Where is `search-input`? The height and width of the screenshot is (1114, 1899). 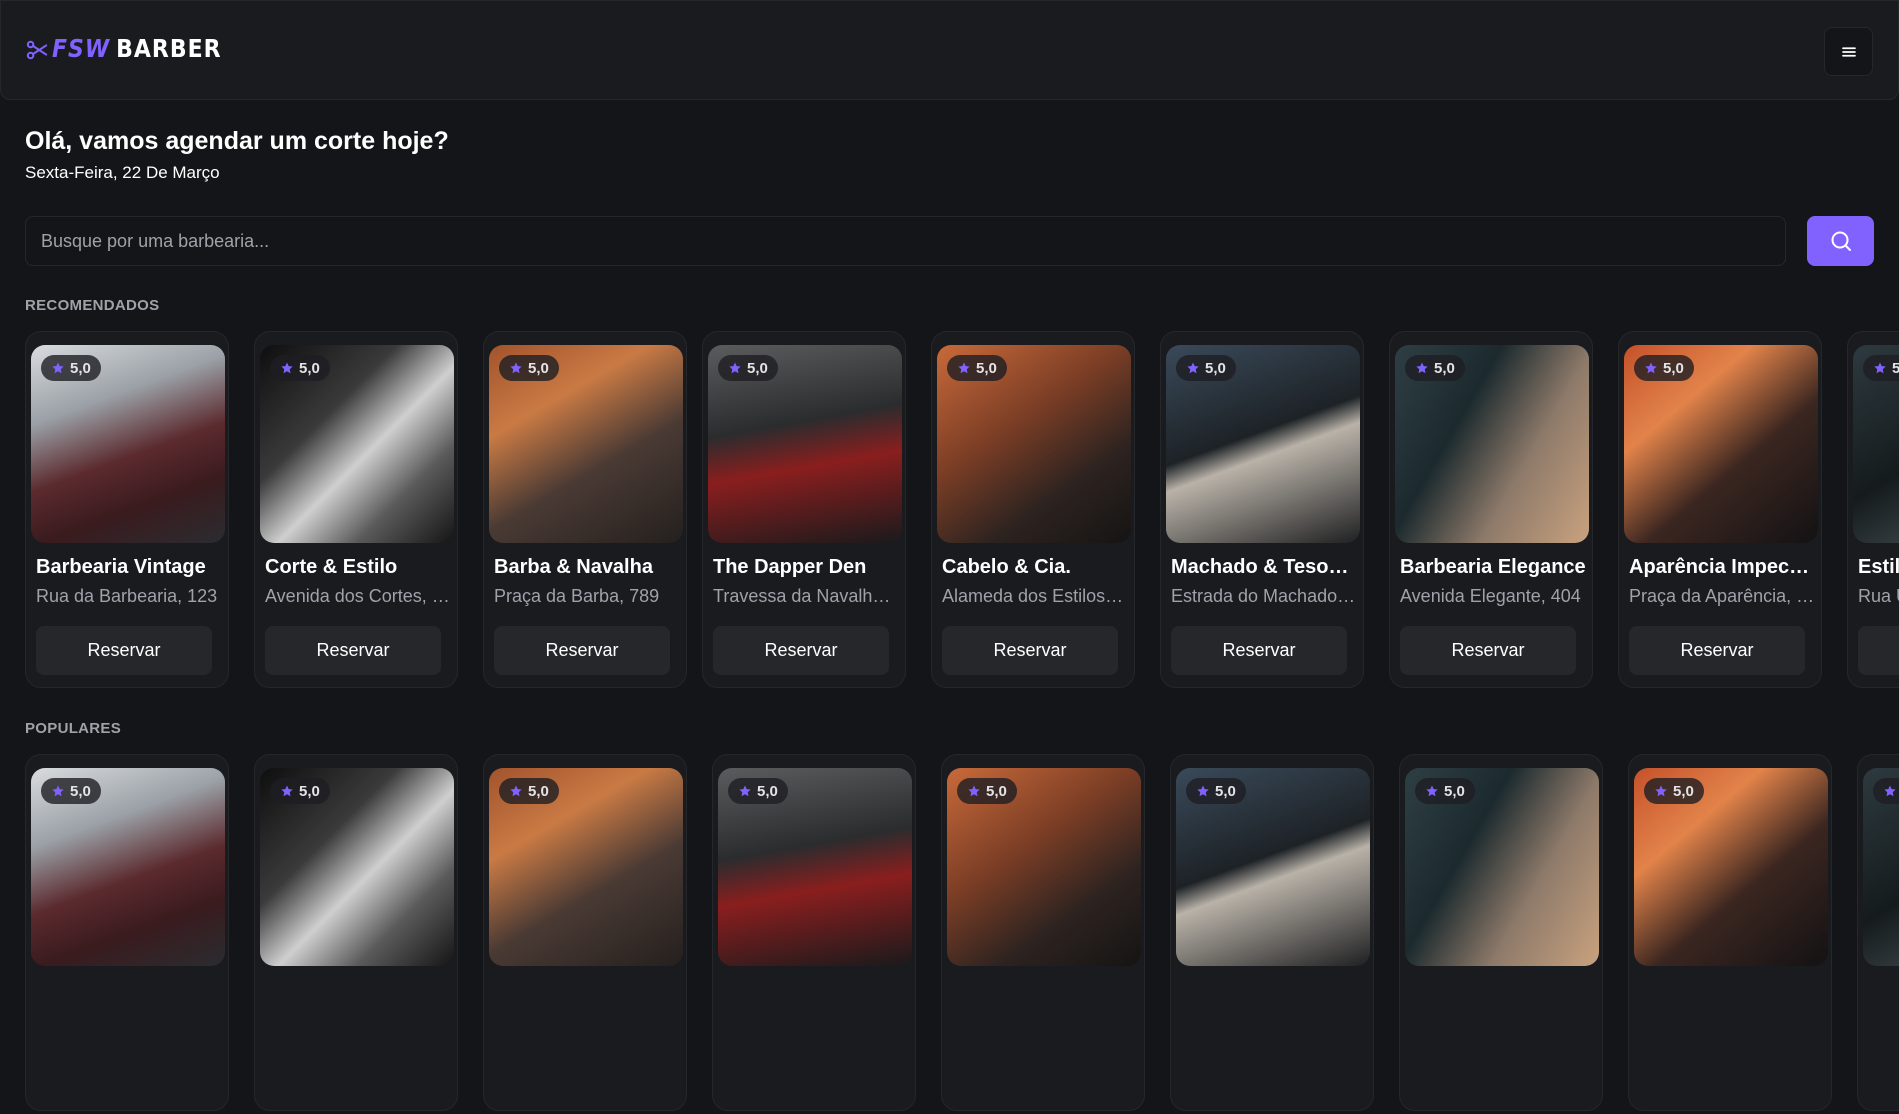 search-input is located at coordinates (905, 241).